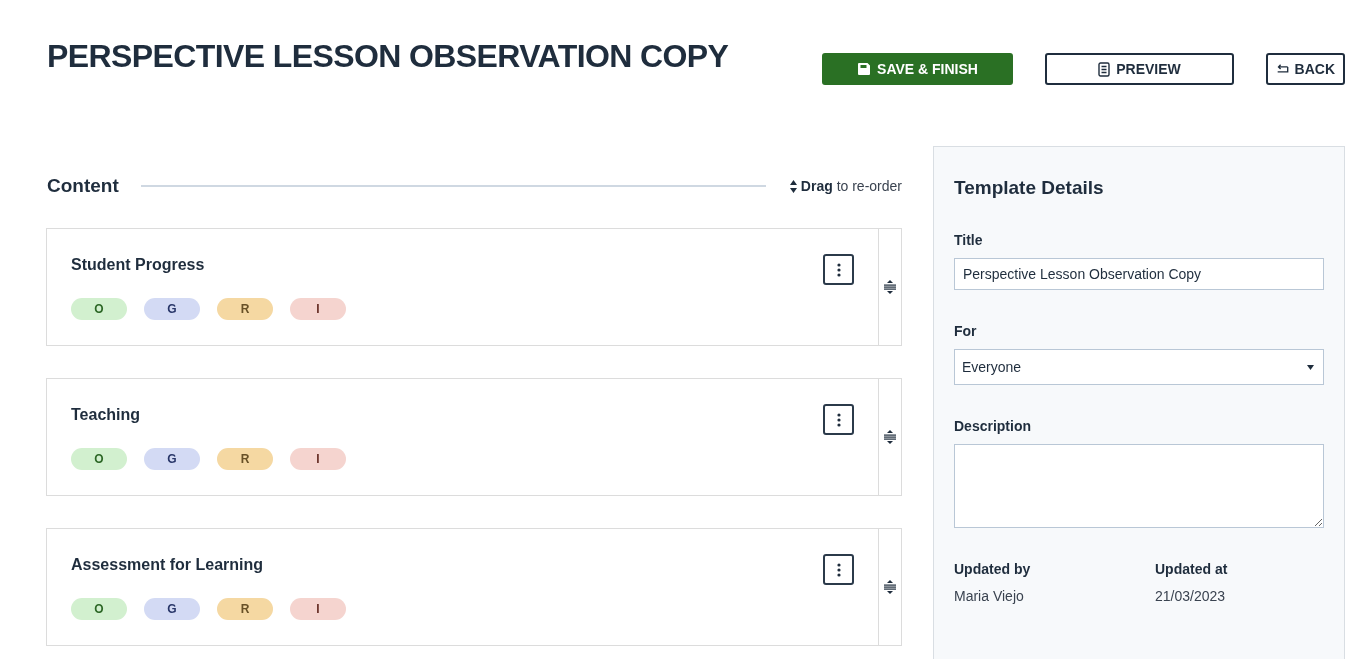  Describe the element at coordinates (1139, 367) in the screenshot. I see `select-field: Everyone` at that location.